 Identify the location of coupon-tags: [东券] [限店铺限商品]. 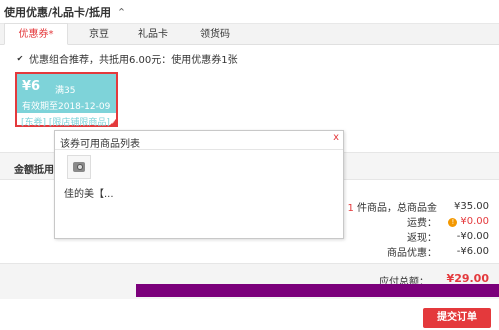
(65, 121).